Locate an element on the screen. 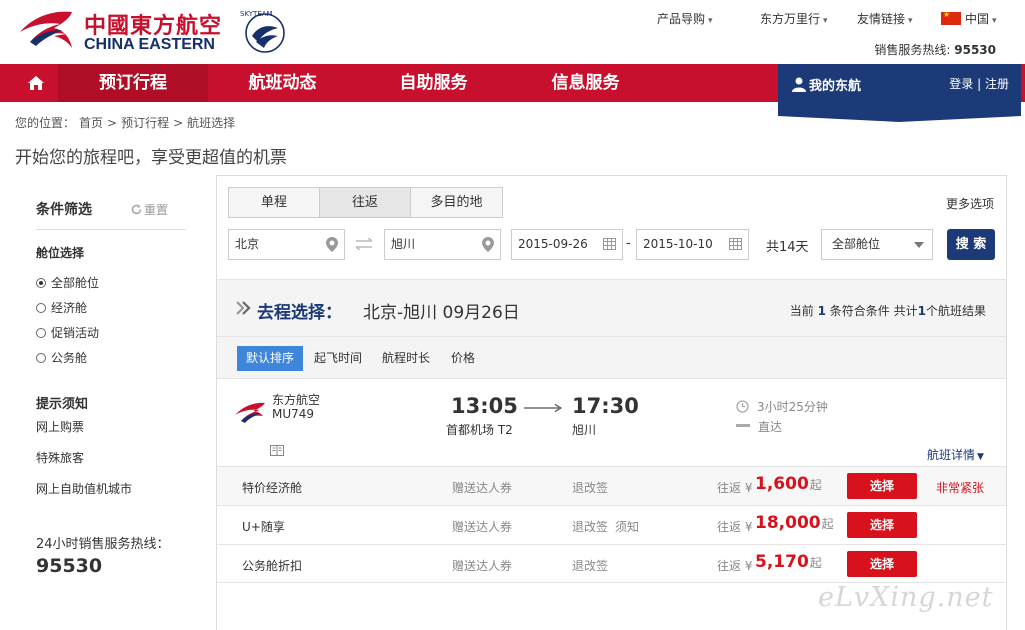 The image size is (1025, 630). cabin-option-economy: 经济舱 is located at coordinates (61, 307).